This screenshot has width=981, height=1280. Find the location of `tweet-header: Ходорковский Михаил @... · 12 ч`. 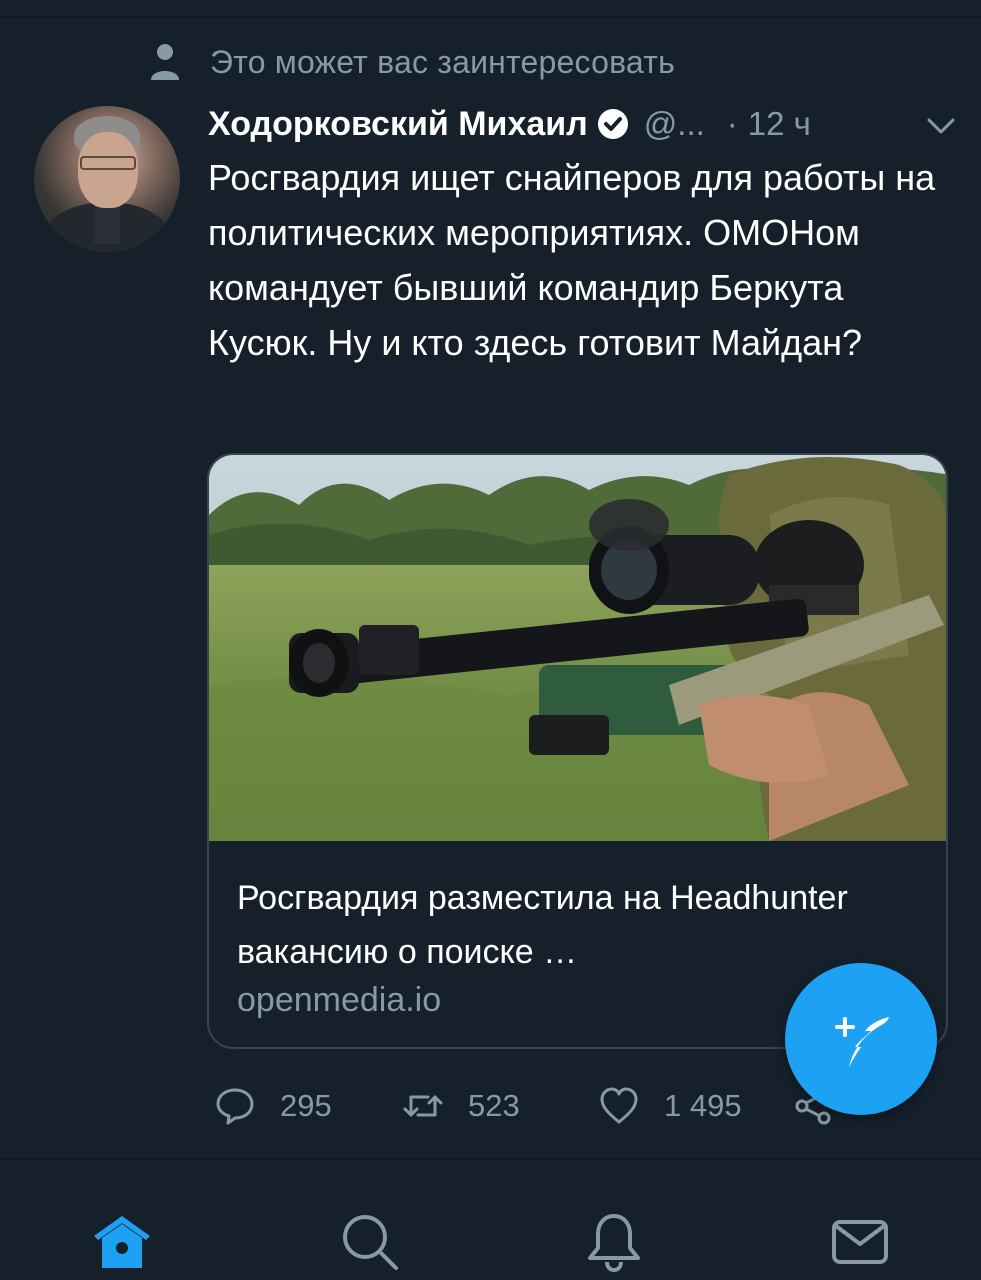

tweet-header: Ходорковский Михаил @... · 12 ч is located at coordinates (583, 124).